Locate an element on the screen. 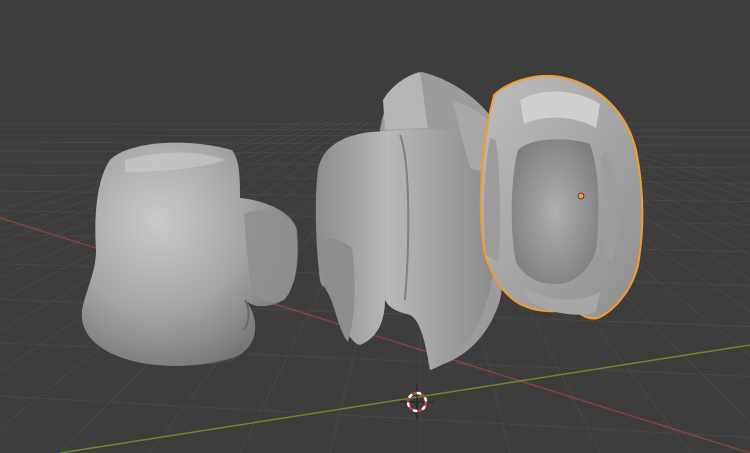  helmet-back-part is located at coordinates (561, 197).